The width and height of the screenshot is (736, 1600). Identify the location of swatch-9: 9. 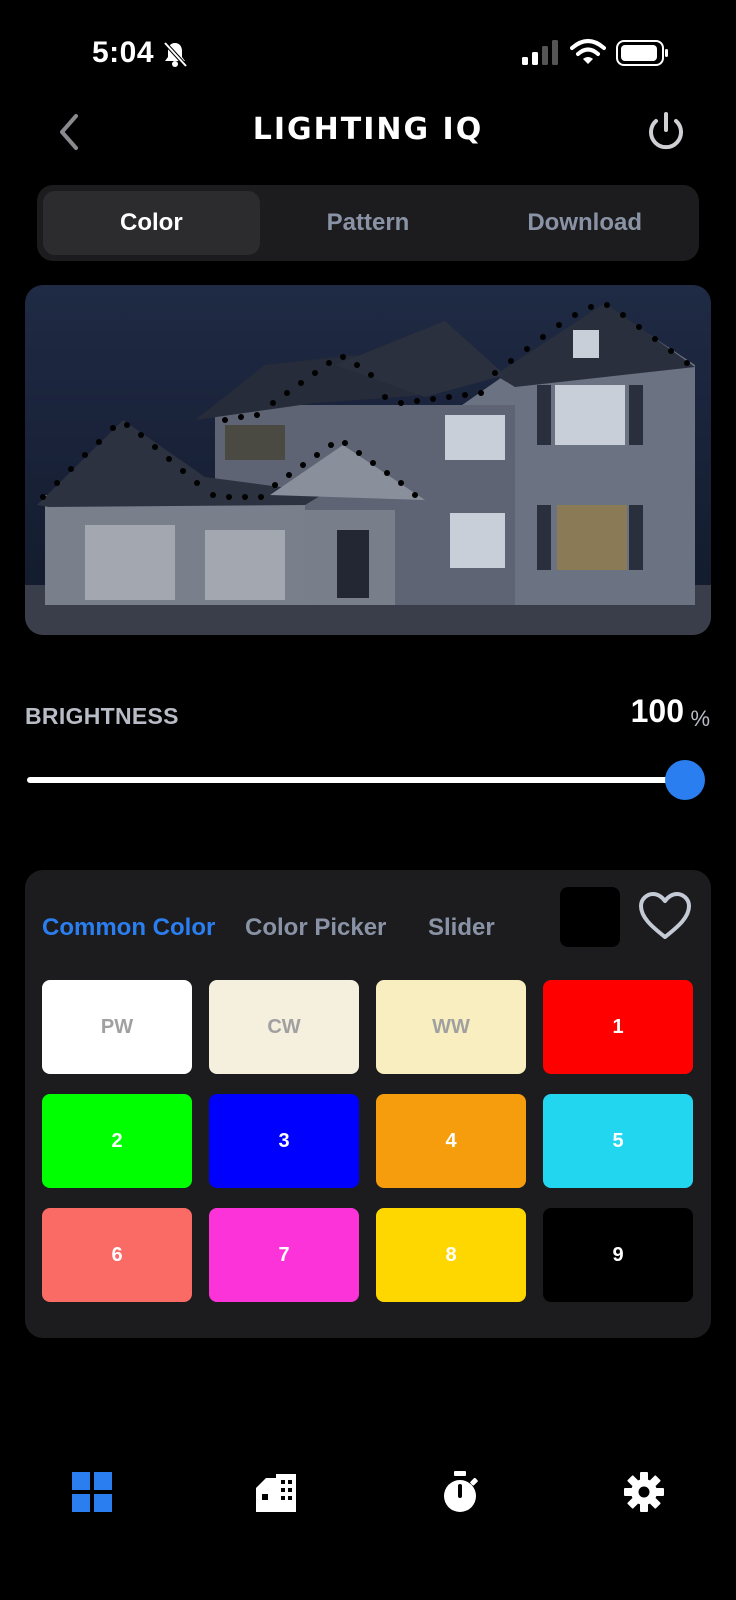
(618, 1255).